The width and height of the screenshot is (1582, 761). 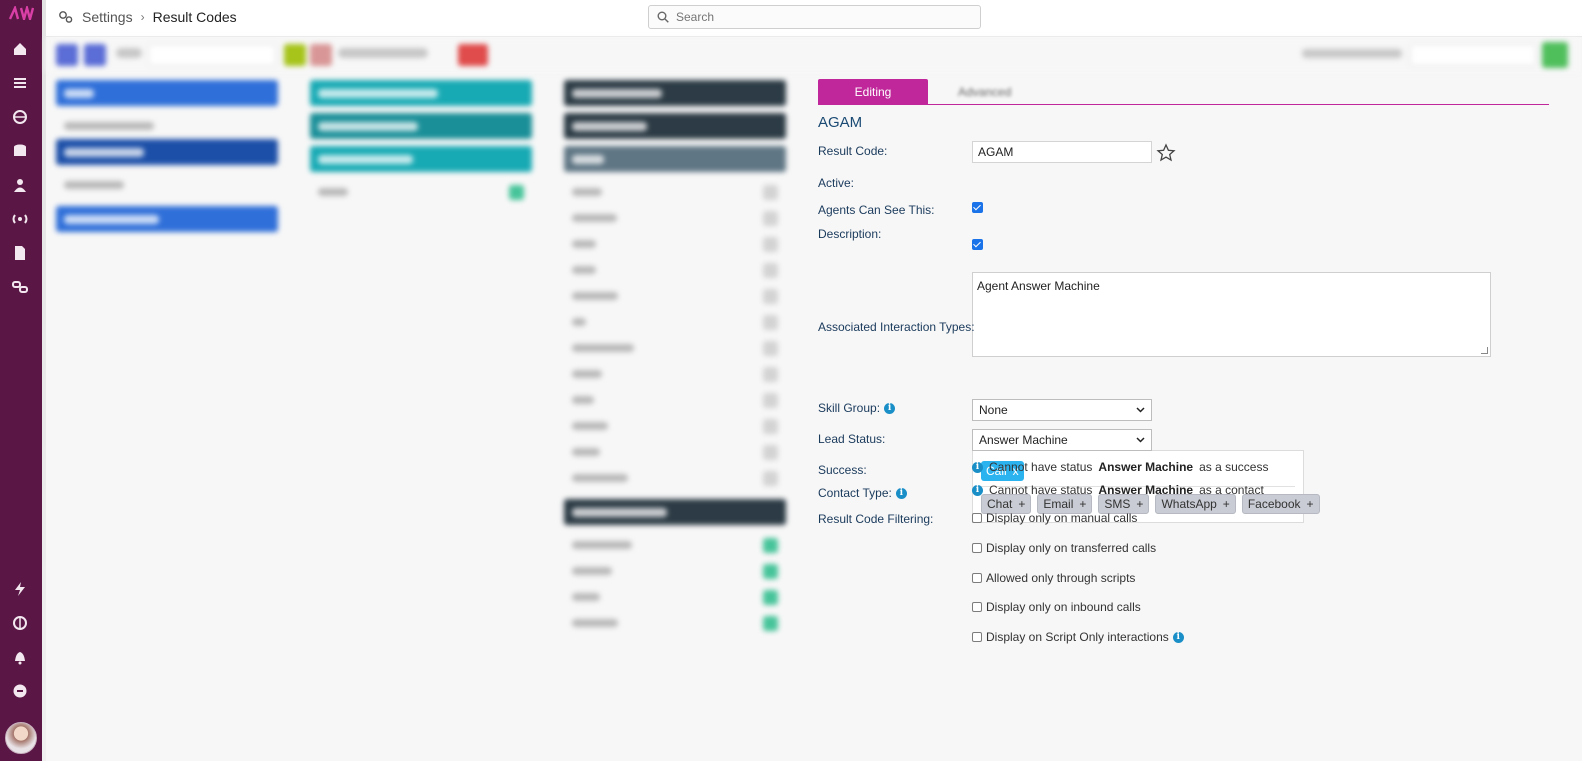 I want to click on contact-type-label-row: Contact Type: i, so click(x=862, y=493).